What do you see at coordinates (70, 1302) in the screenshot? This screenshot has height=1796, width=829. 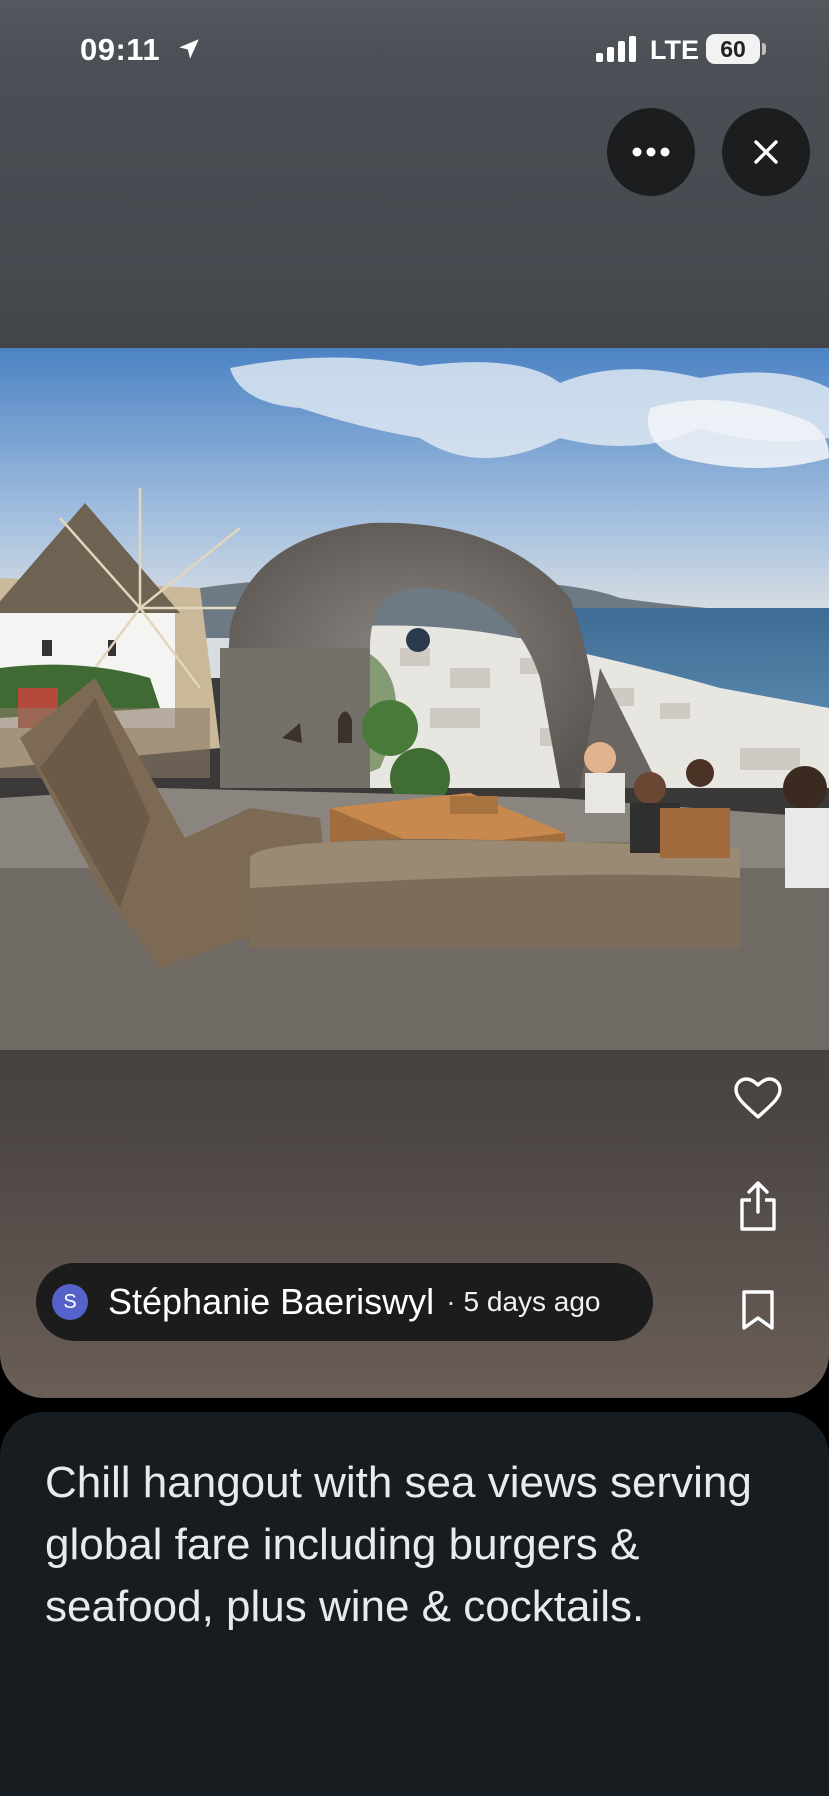 I see `avatar: S` at bounding box center [70, 1302].